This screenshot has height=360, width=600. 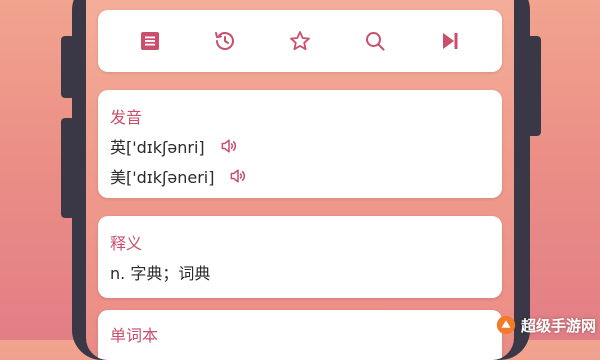 What do you see at coordinates (375, 41) in the screenshot?
I see `search-icon` at bounding box center [375, 41].